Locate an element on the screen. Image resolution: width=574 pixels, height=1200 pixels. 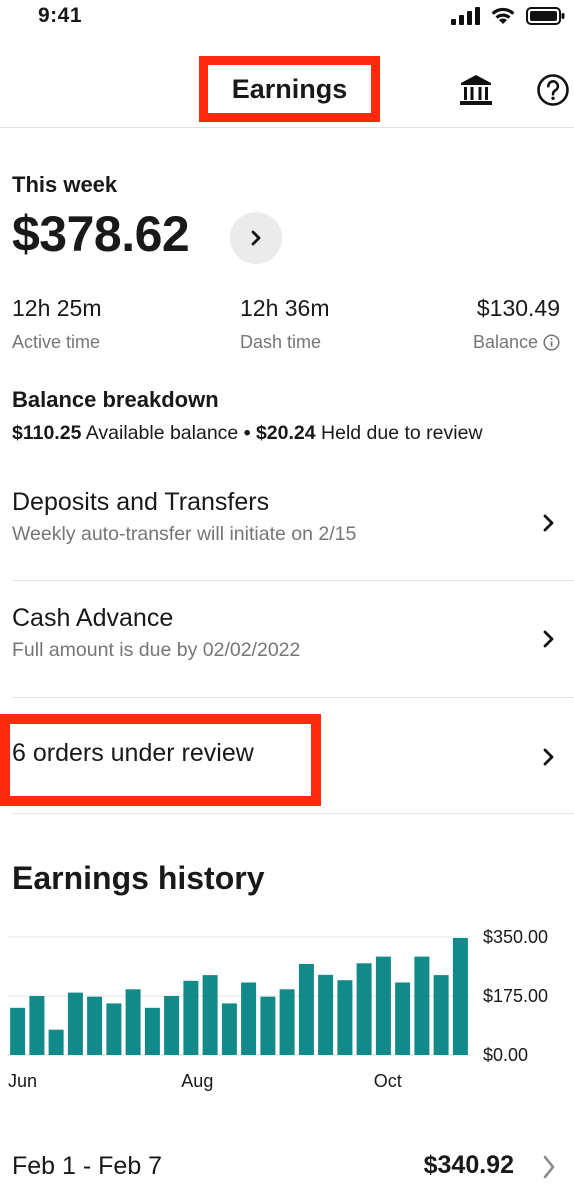
available-label: Available balance is located at coordinates (162, 433).